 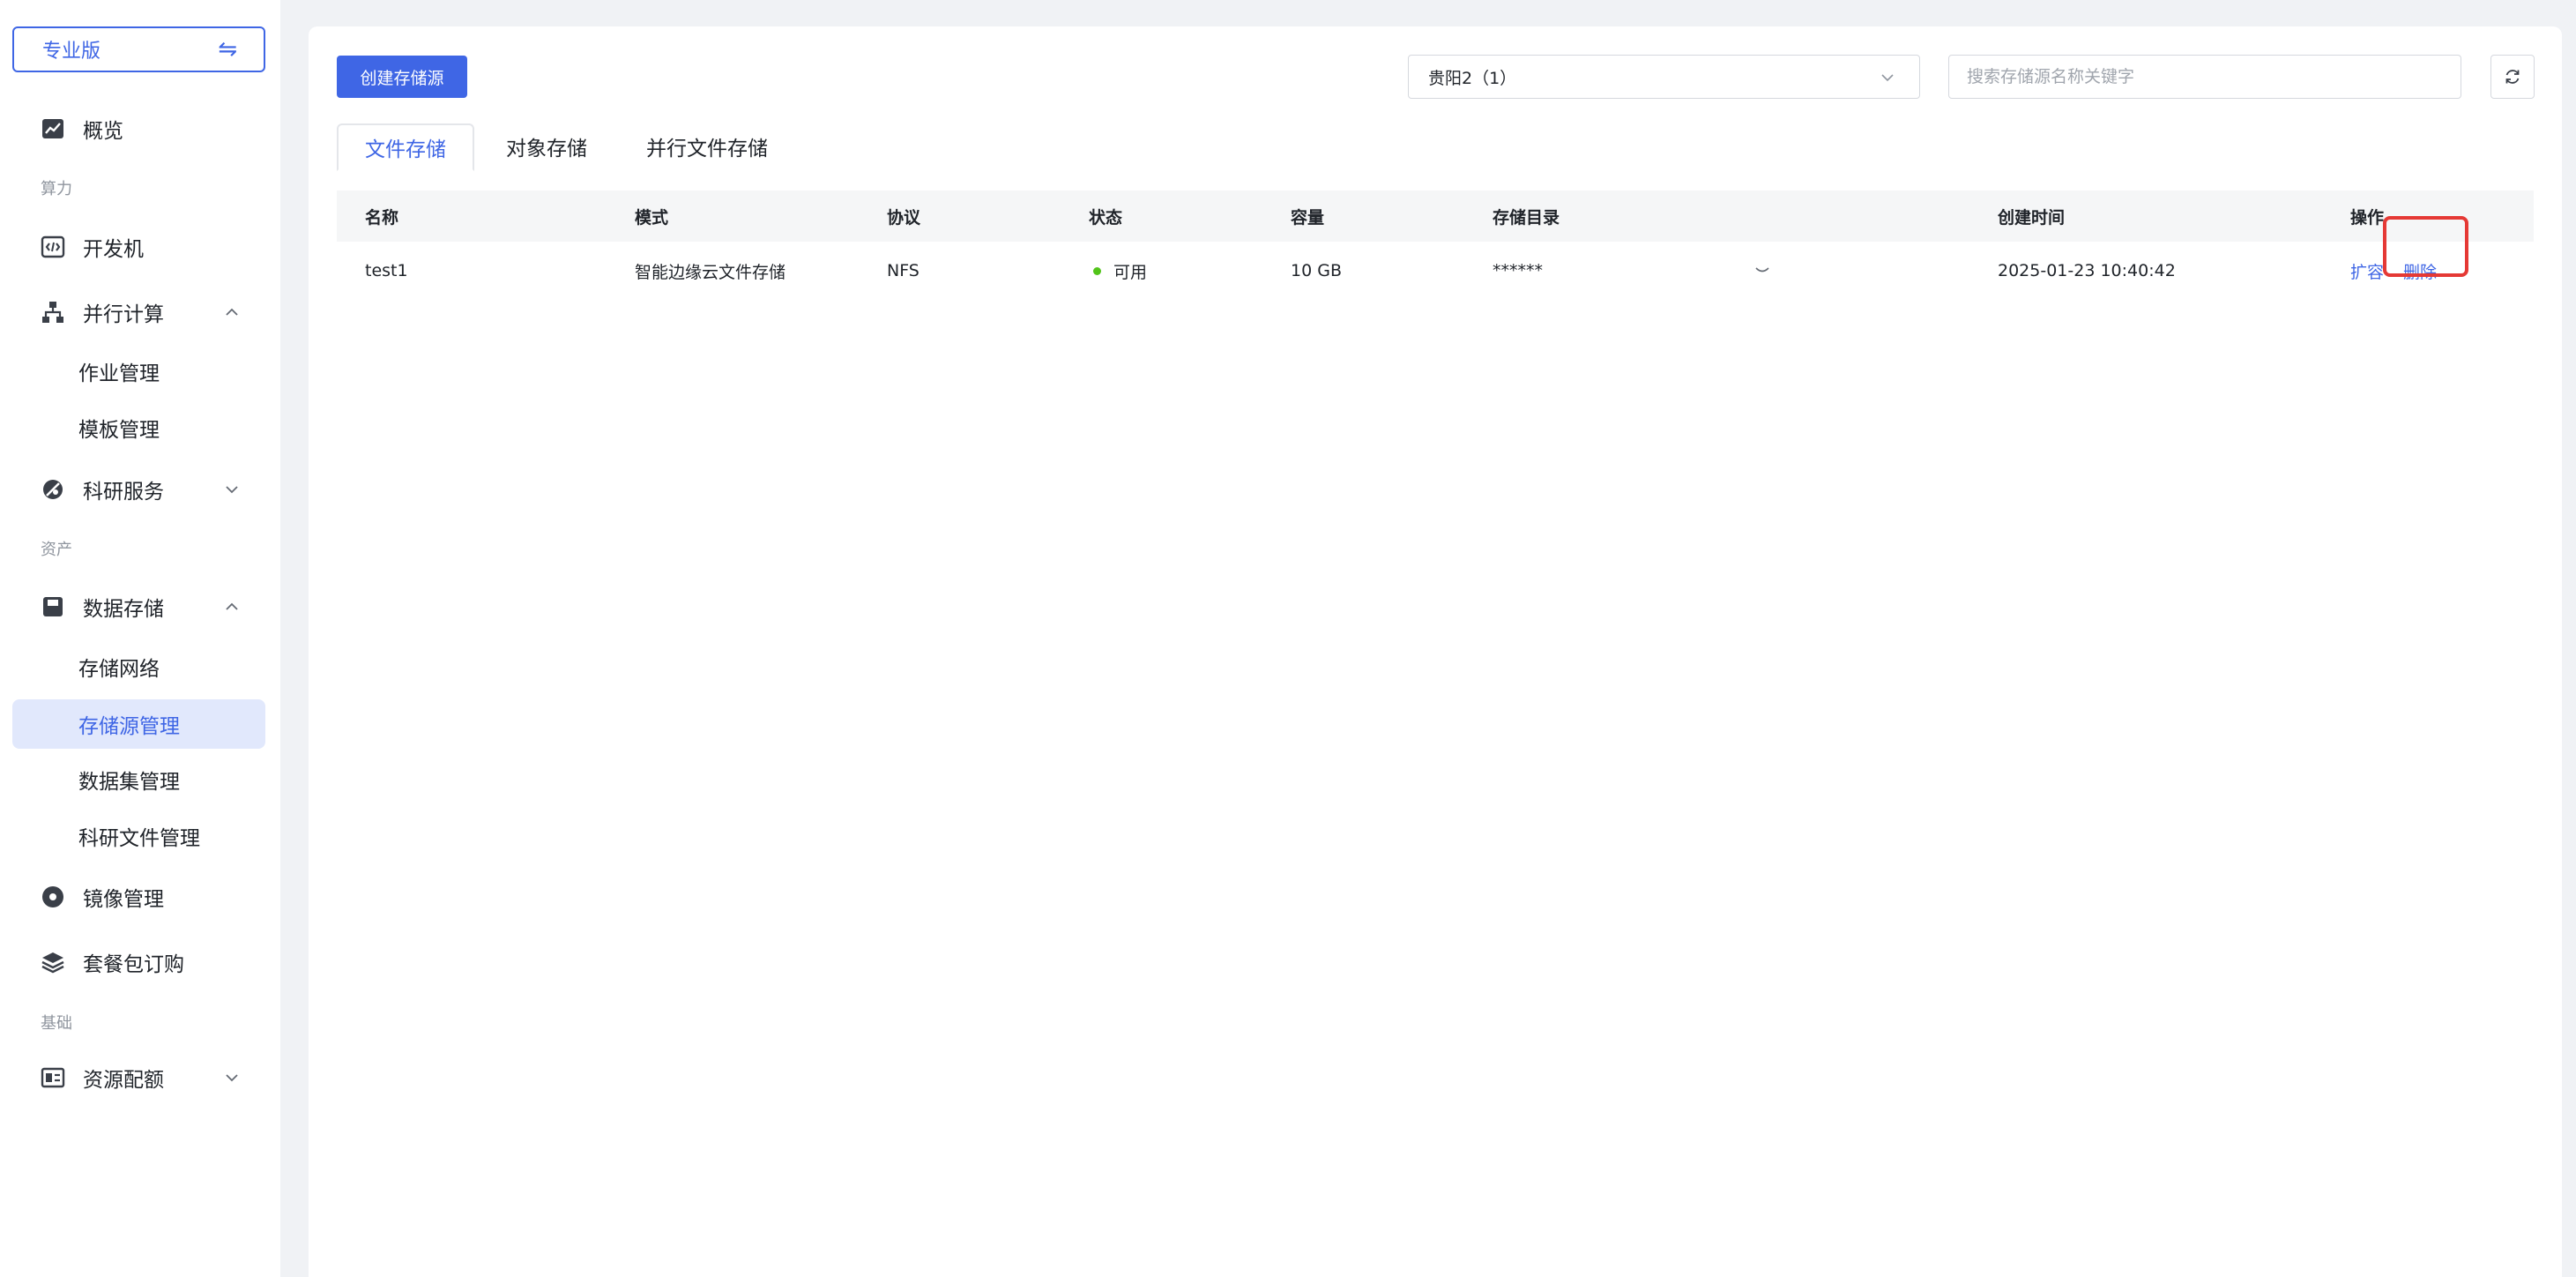 What do you see at coordinates (1473, 78) in the screenshot?
I see `region-select-value: 贵阳2（1）` at bounding box center [1473, 78].